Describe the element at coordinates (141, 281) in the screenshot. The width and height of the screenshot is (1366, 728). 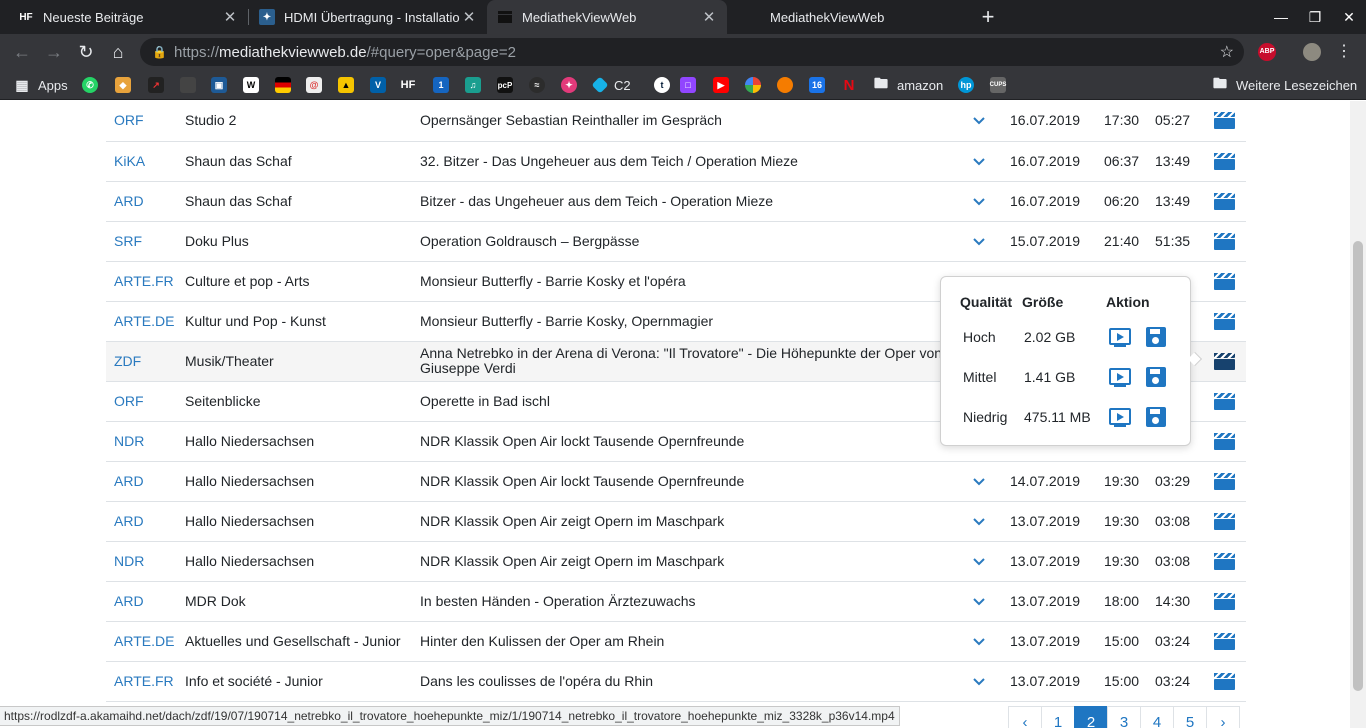
I see `channel-link: ARTE.FR` at that location.